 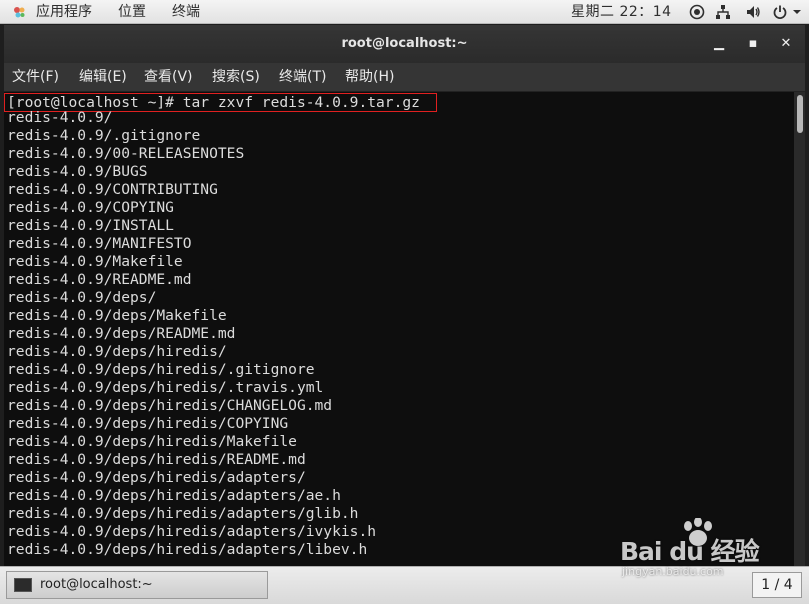 What do you see at coordinates (117, 315) in the screenshot?
I see `output-line: redis-4.0.9/deps/Makefile` at bounding box center [117, 315].